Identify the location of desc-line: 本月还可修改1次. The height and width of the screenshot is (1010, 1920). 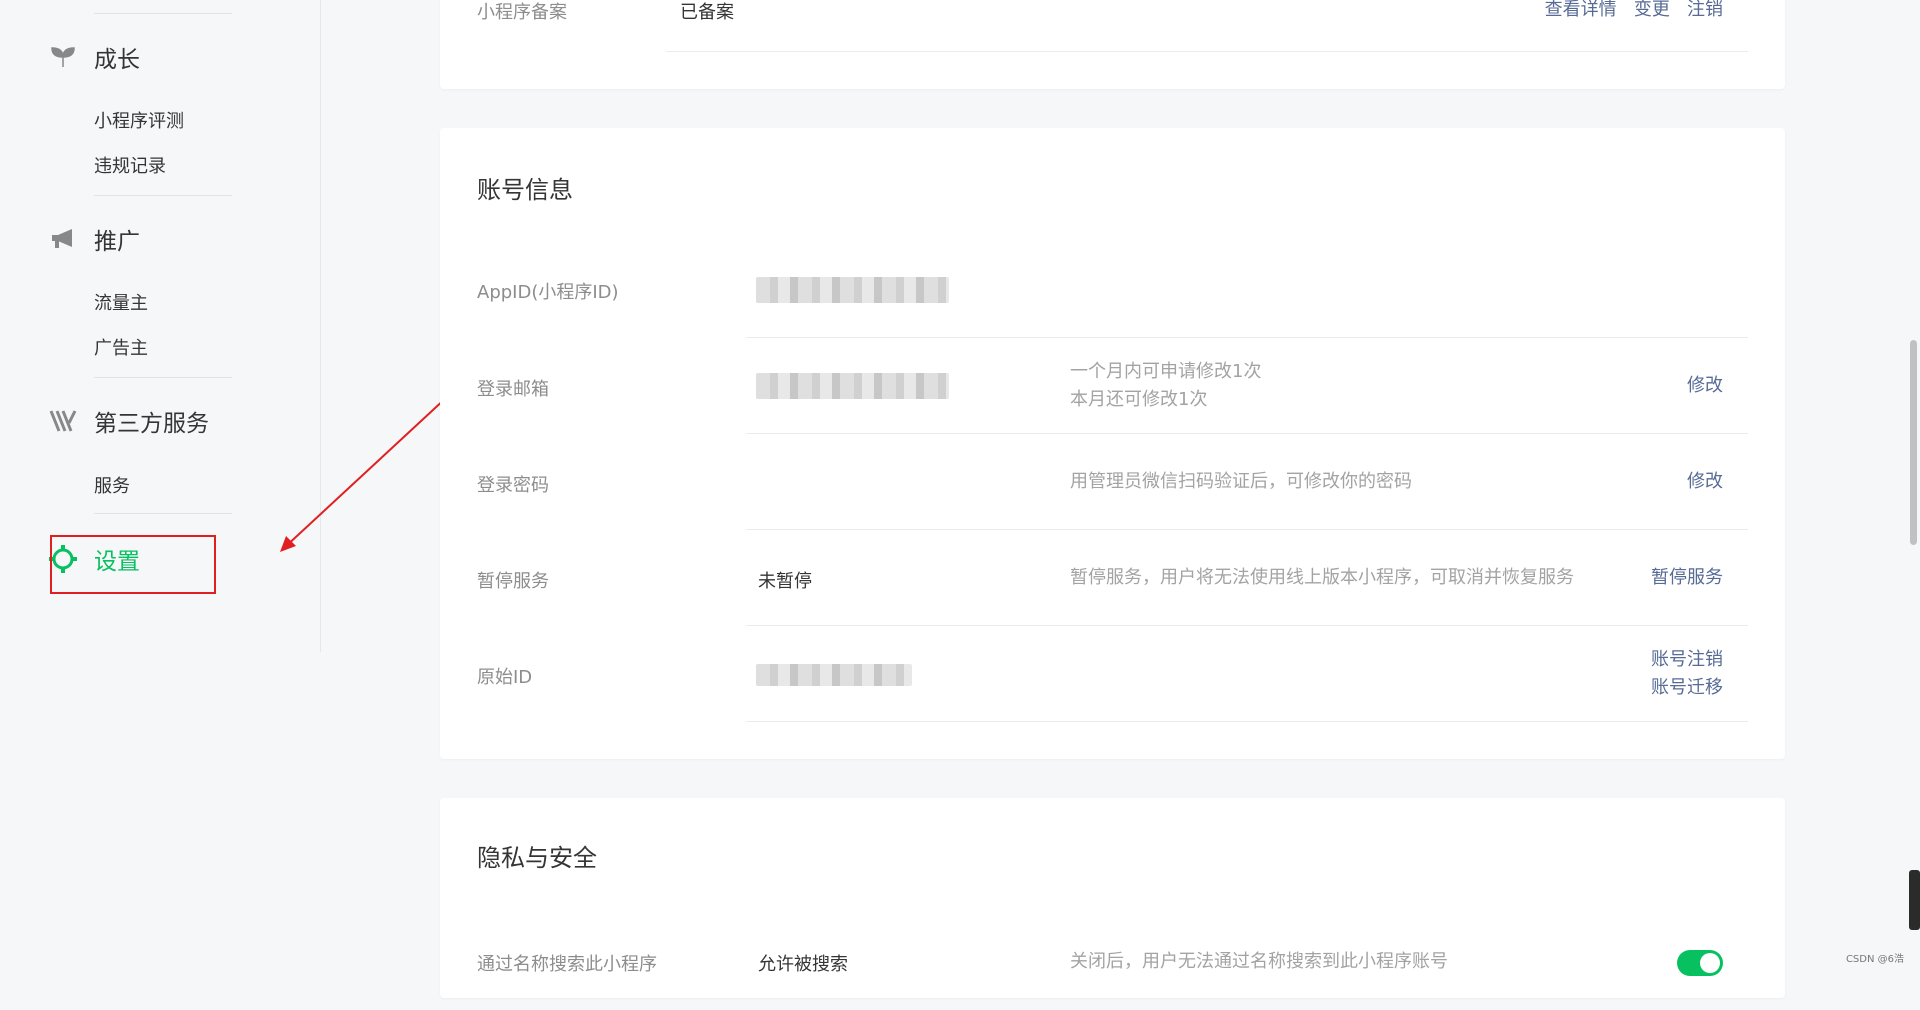
(1139, 399).